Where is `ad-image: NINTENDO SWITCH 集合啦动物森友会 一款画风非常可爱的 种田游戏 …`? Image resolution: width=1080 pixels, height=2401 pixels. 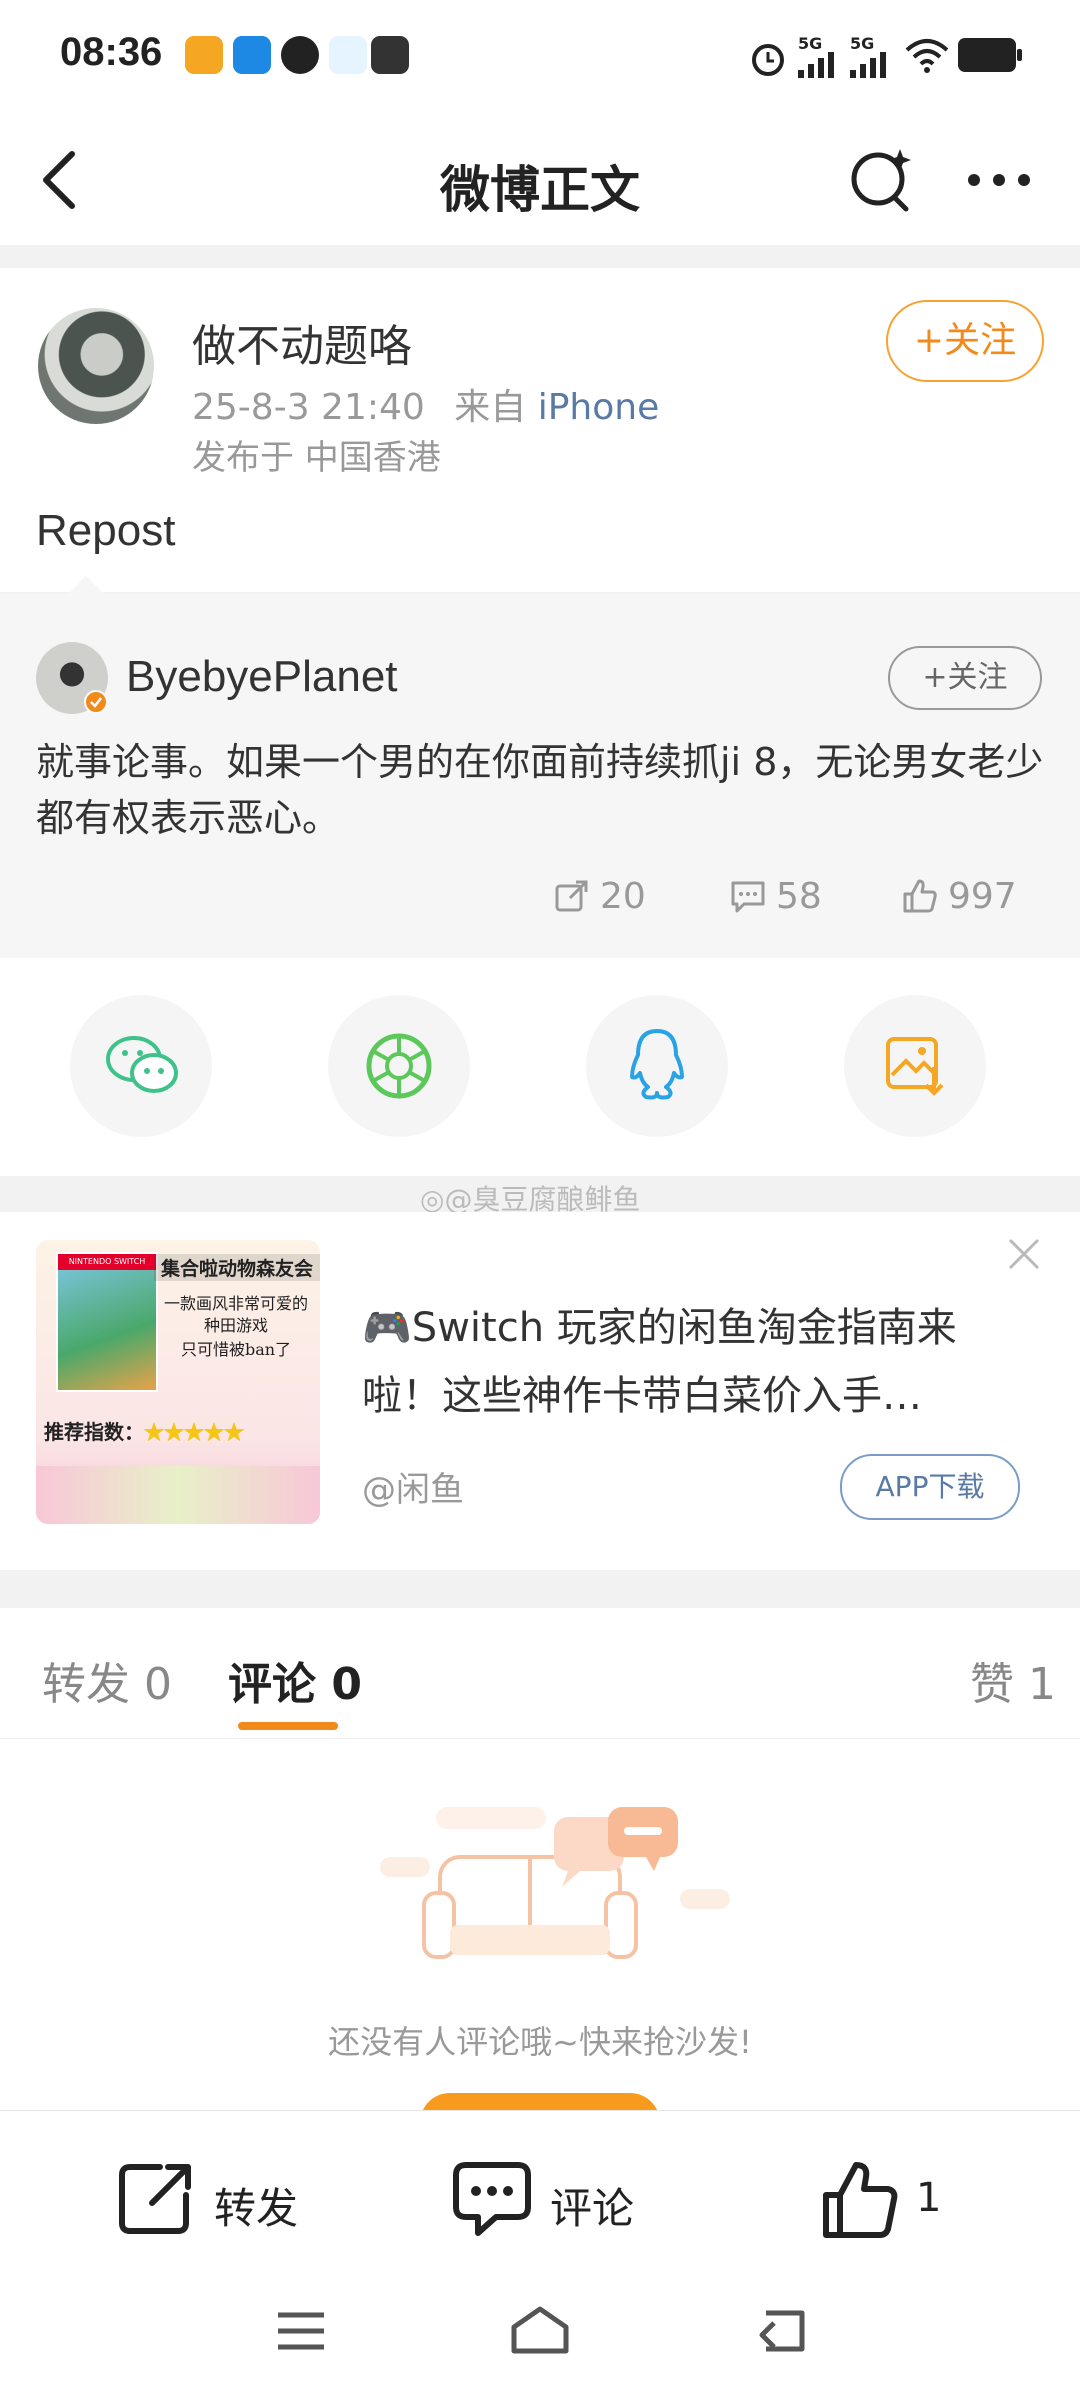 ad-image: NINTENDO SWITCH 集合啦动物森友会 一款画风非常可爱的 种田游戏 … is located at coordinates (178, 1382).